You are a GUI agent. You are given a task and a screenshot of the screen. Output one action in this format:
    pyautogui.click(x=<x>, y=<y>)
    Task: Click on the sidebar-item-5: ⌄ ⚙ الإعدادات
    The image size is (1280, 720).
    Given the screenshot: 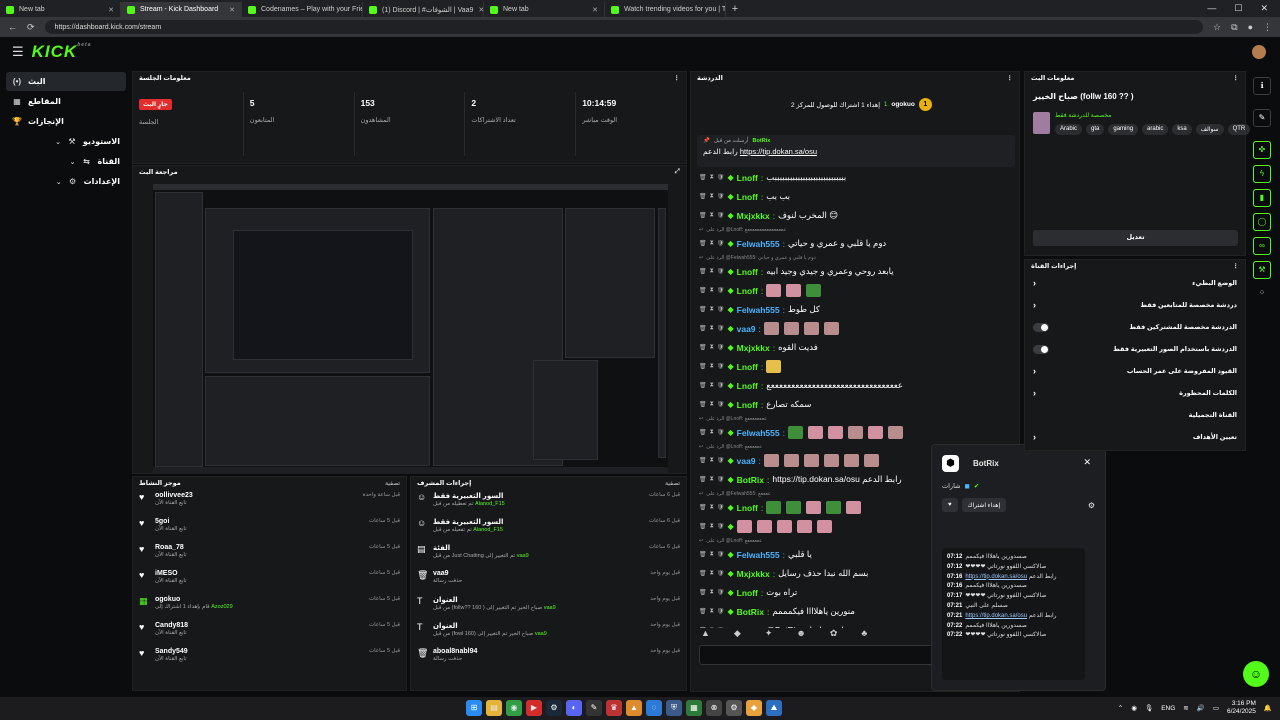 What is the action you would take?
    pyautogui.click(x=66, y=181)
    